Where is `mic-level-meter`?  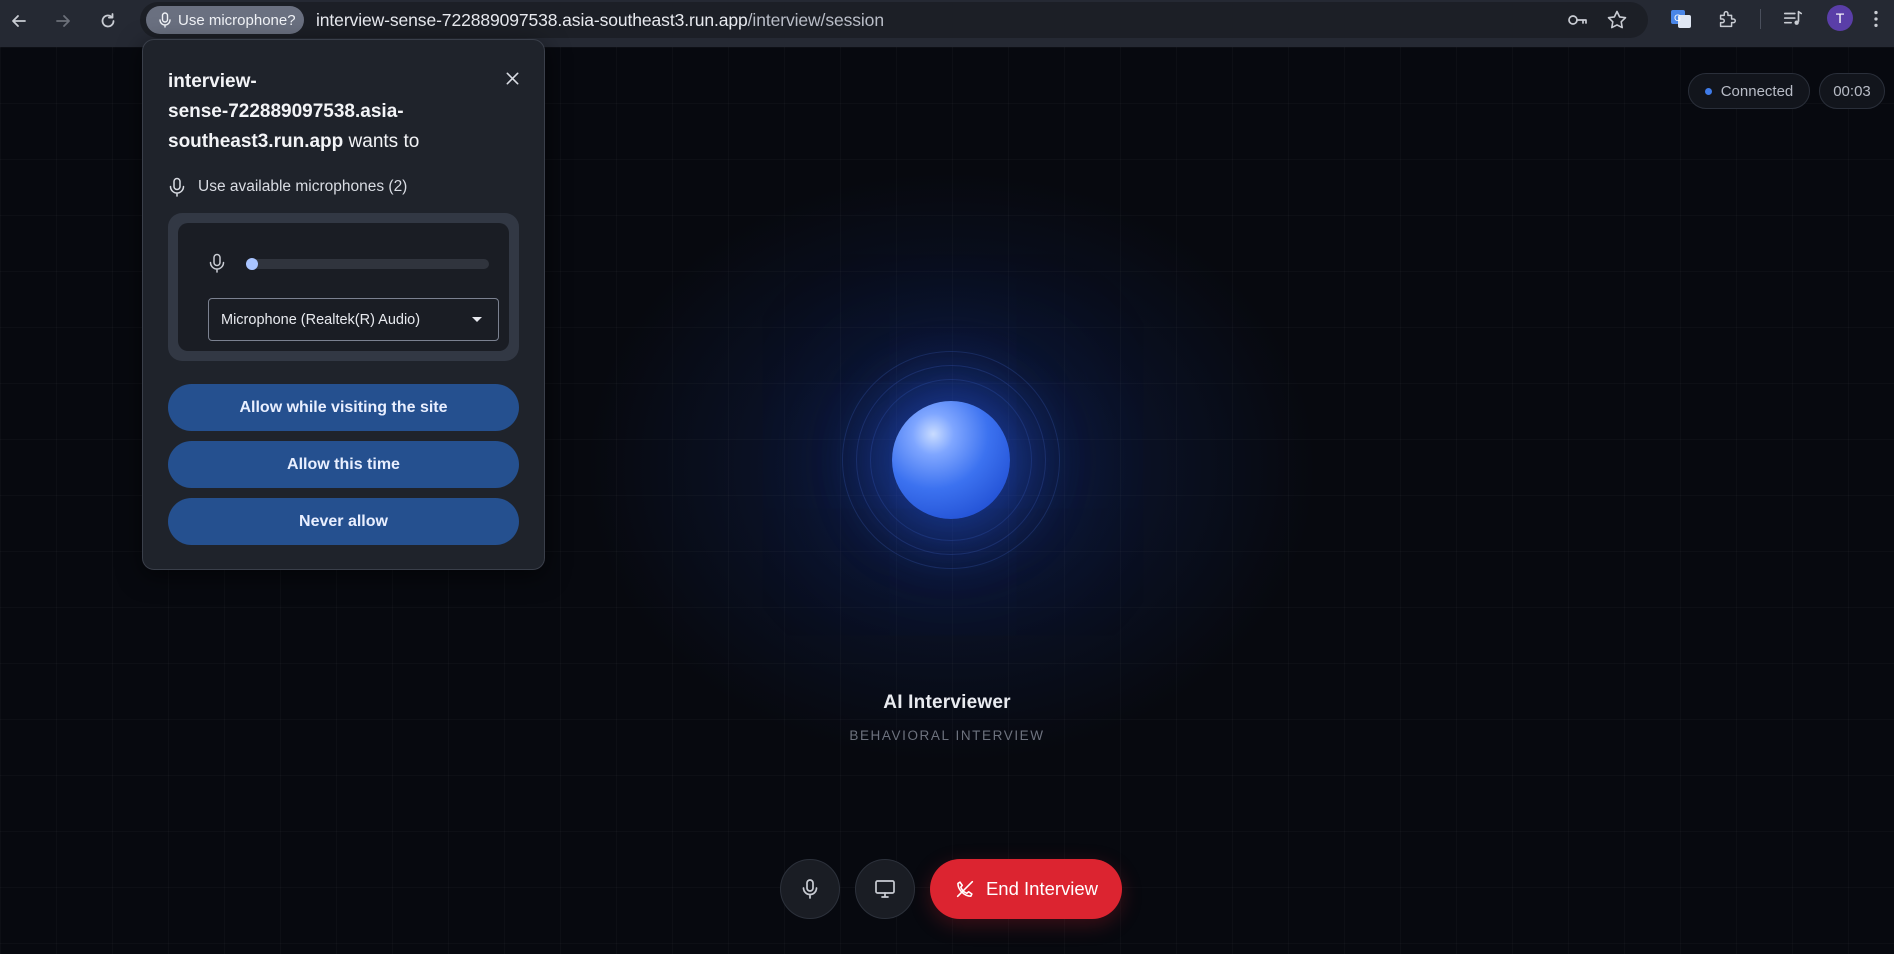
mic-level-meter is located at coordinates (367, 264).